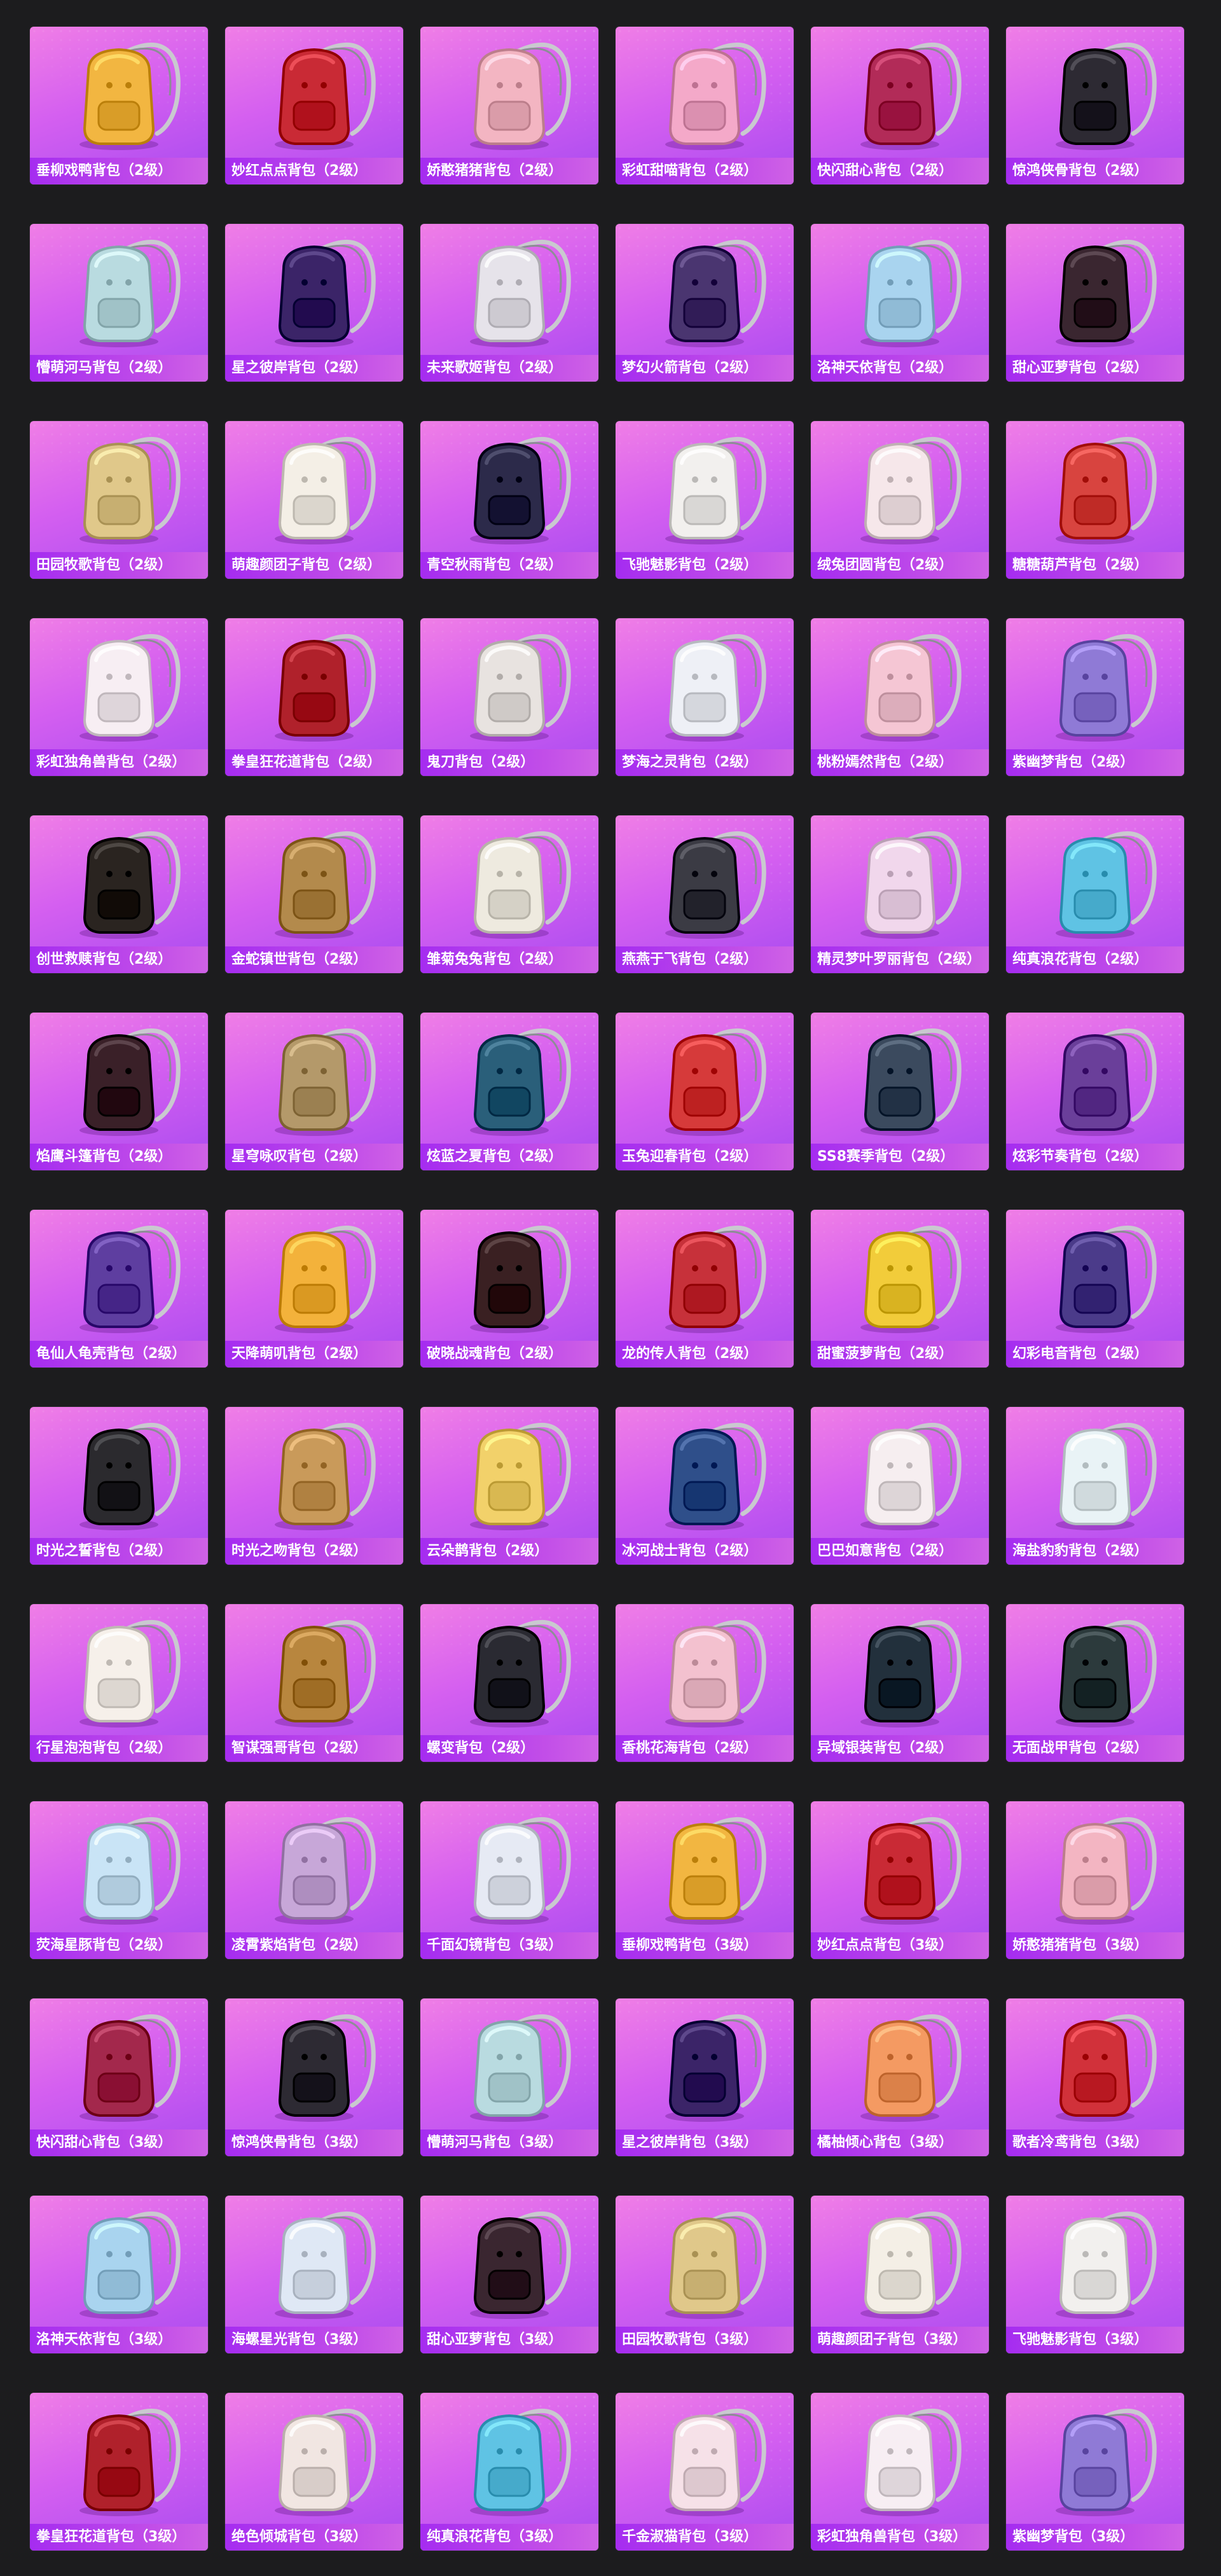 The width and height of the screenshot is (1221, 2576). I want to click on item-card: 垂柳戏鸭背包（2级）, so click(119, 105).